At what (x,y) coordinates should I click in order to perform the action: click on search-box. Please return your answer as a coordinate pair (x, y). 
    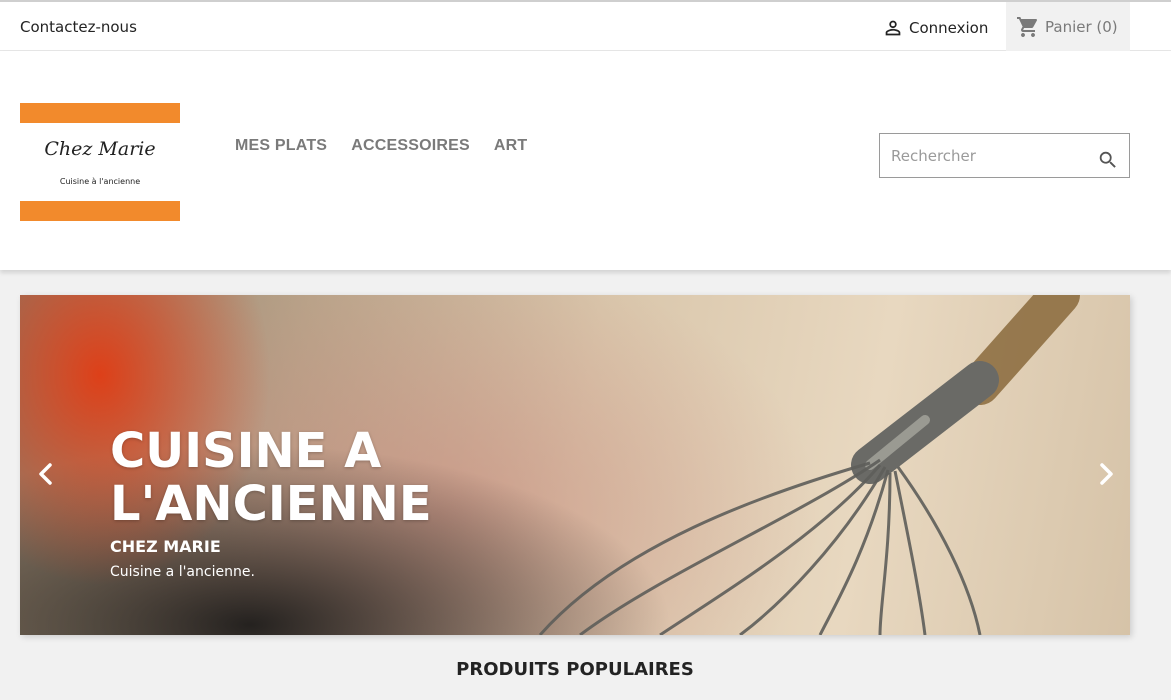
    Looking at the image, I should click on (1004, 155).